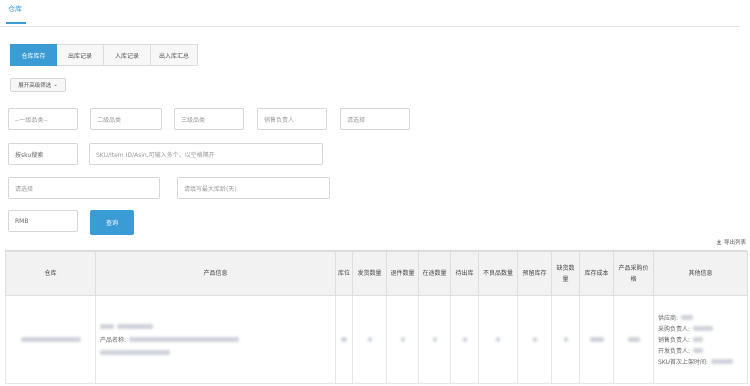 The width and height of the screenshot is (750, 386). Describe the element at coordinates (127, 55) in the screenshot. I see `subtab-inbound-records: 入库记录` at that location.